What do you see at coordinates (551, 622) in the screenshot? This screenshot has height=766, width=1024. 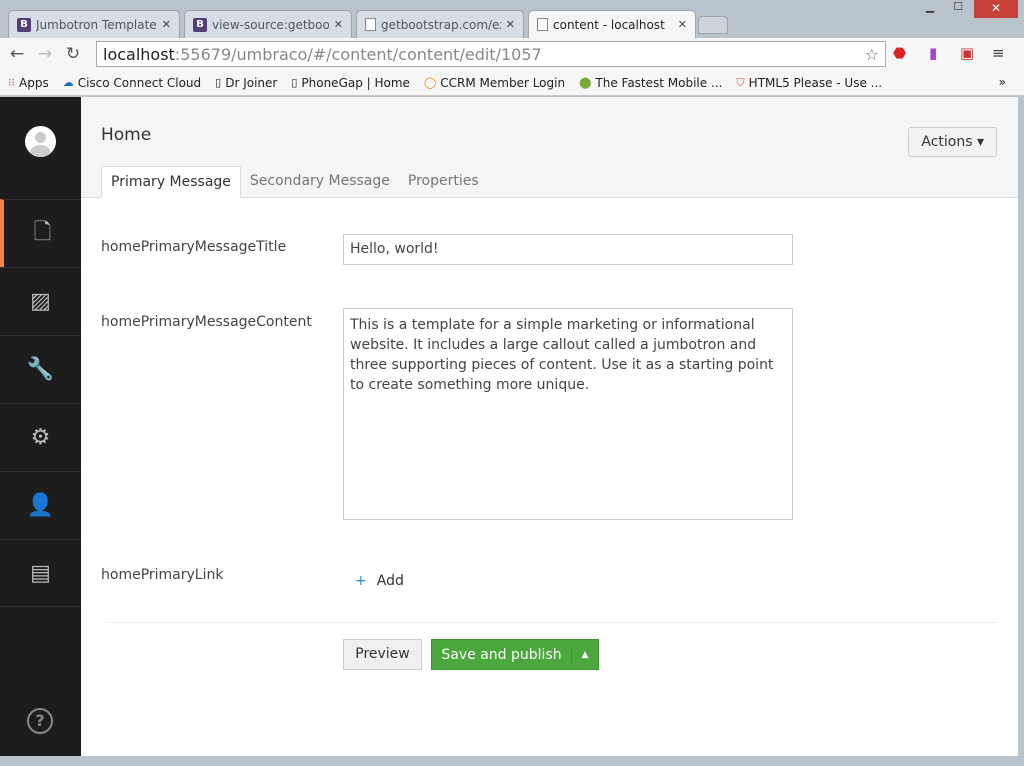 I see `divider` at bounding box center [551, 622].